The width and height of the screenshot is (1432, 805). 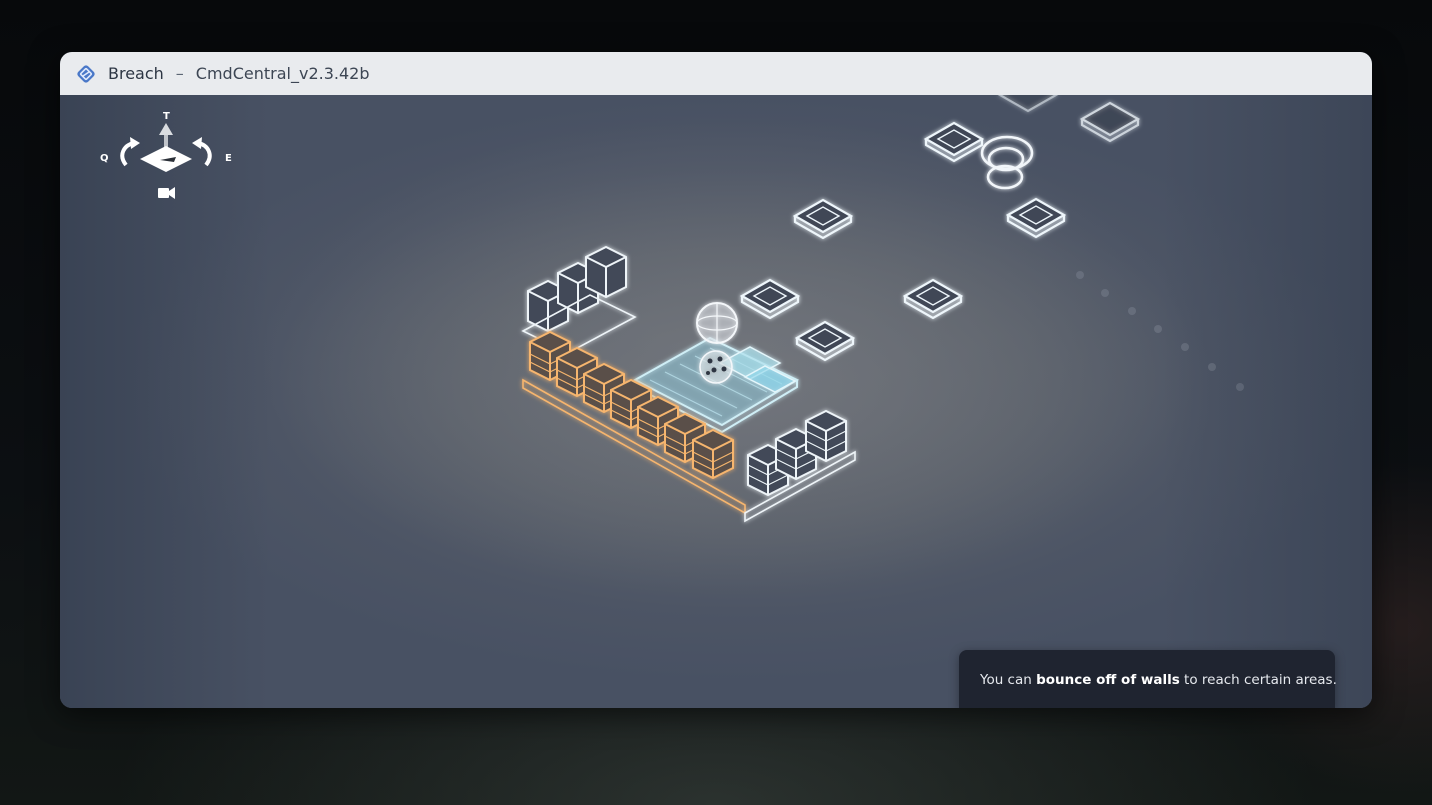 I want to click on camera-widget, so click(x=166, y=161).